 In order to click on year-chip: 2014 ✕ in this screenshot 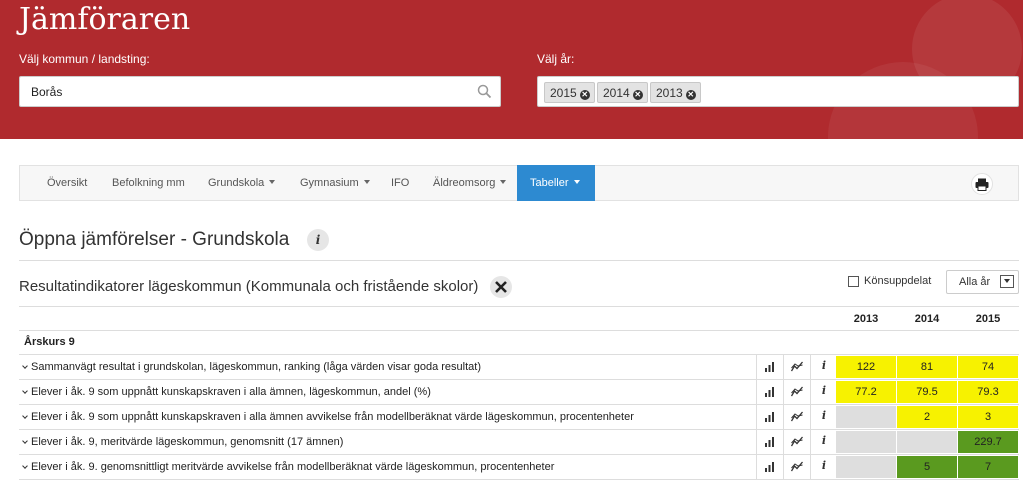, I will do `click(622, 92)`.